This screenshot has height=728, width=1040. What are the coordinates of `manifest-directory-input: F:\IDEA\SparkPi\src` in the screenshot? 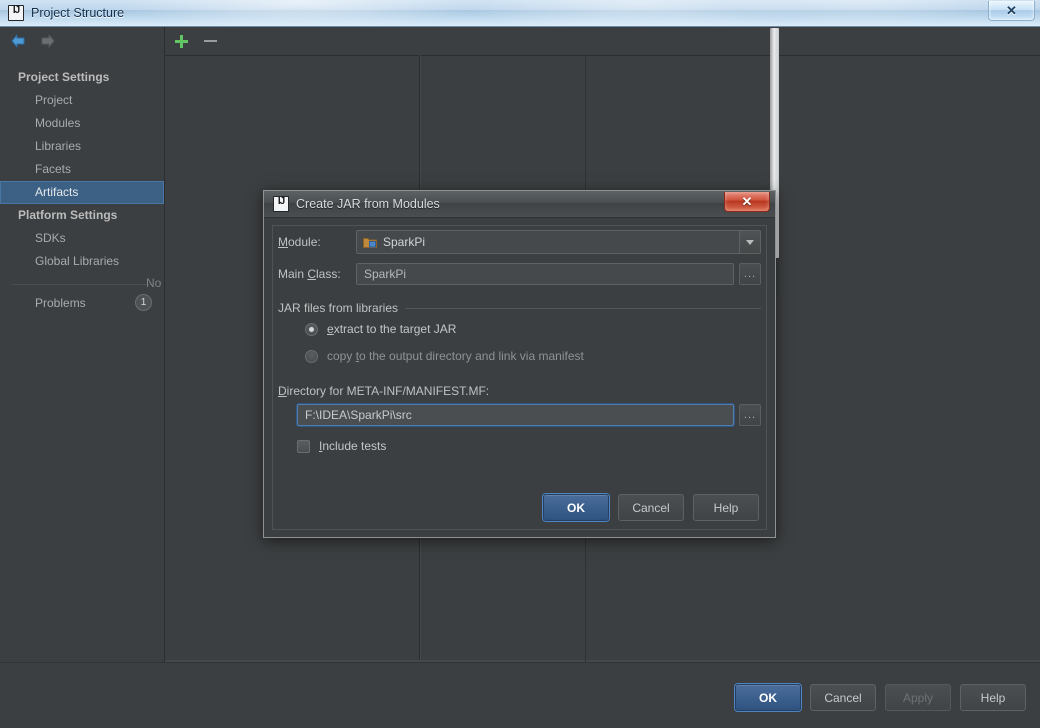 It's located at (515, 415).